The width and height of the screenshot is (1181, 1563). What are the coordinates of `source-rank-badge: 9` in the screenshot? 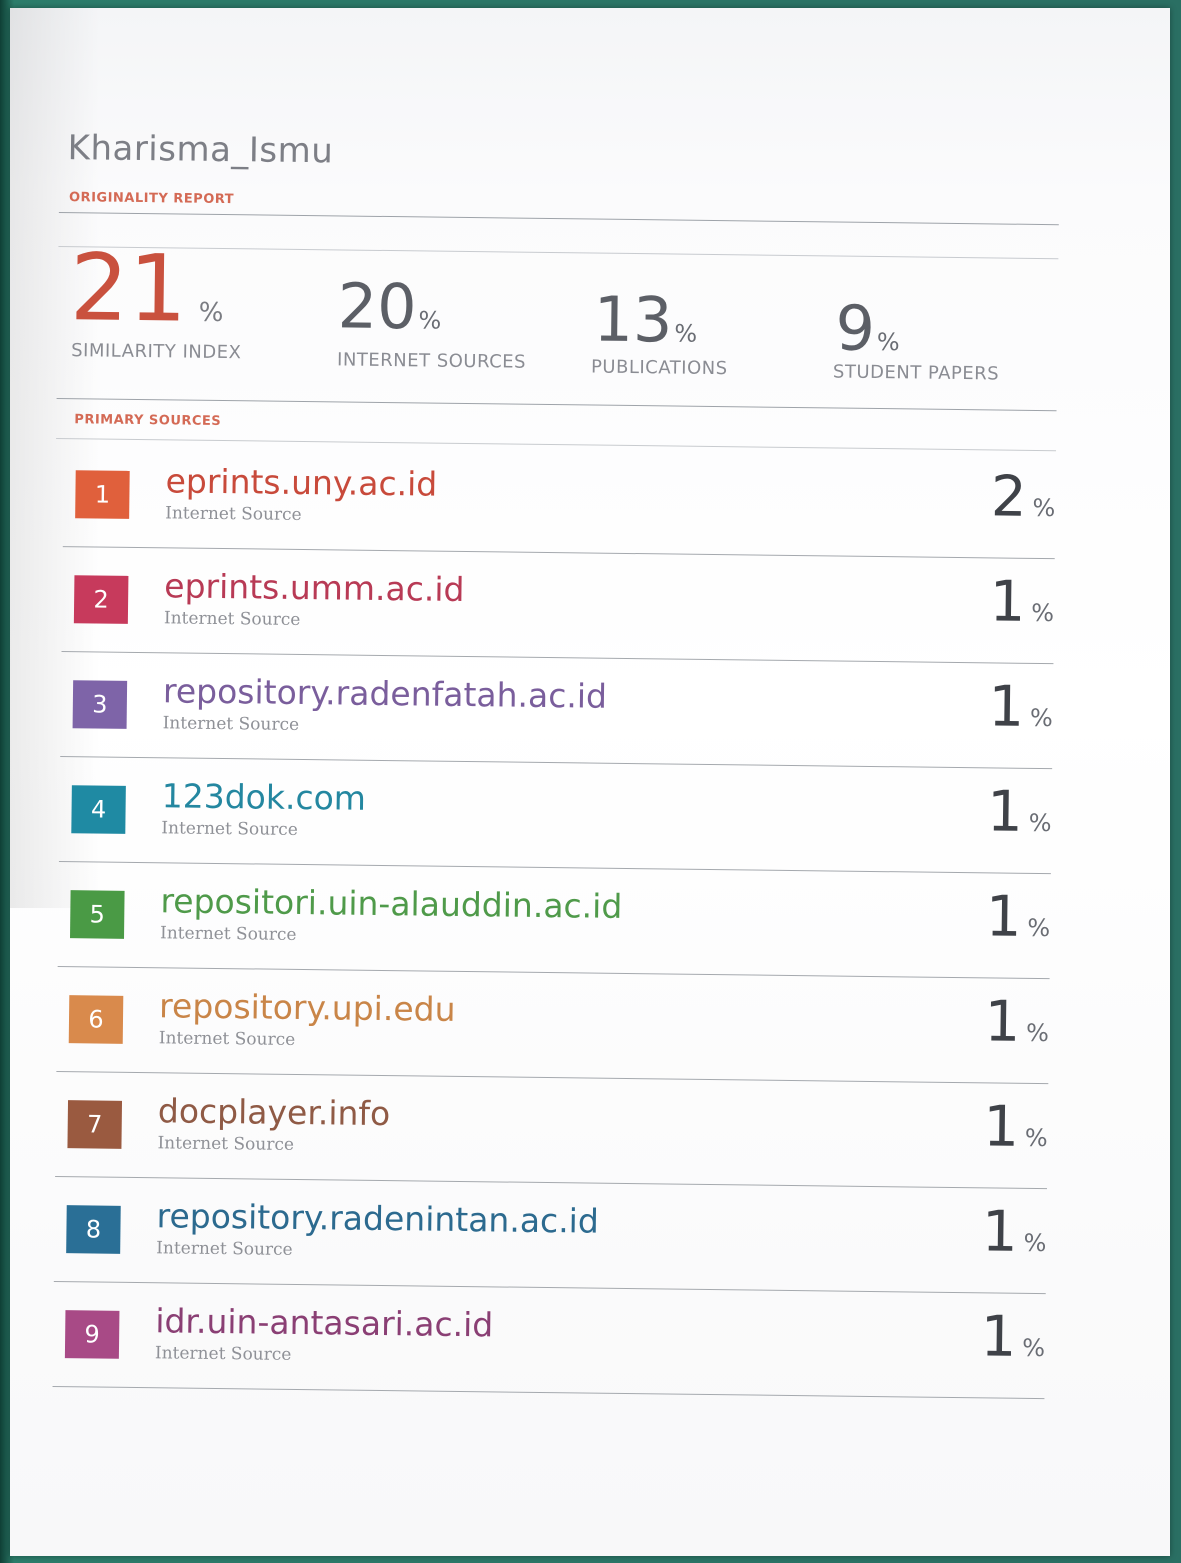 It's located at (92, 1334).